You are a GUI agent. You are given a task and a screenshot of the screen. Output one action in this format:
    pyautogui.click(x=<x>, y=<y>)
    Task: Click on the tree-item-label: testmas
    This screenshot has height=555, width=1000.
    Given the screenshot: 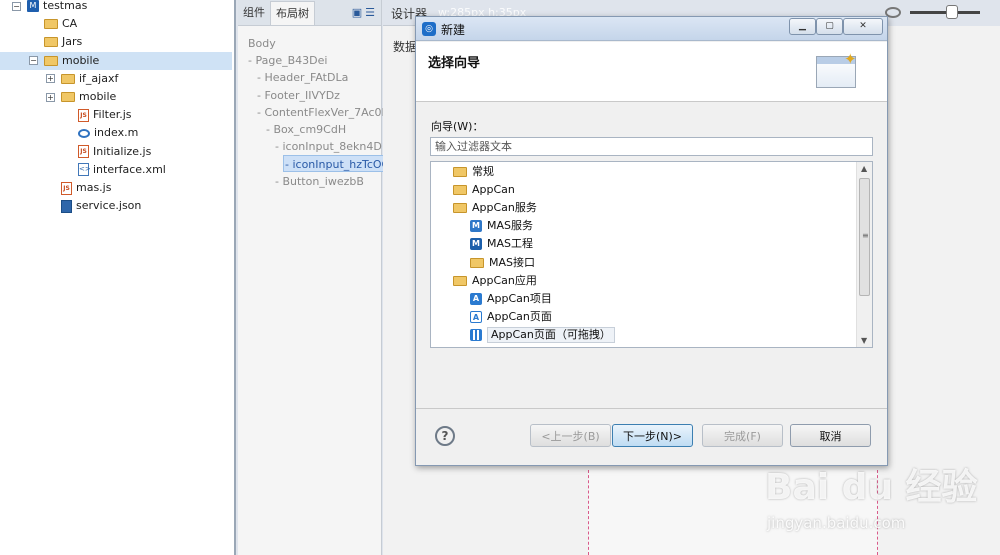 What is the action you would take?
    pyautogui.click(x=65, y=6)
    